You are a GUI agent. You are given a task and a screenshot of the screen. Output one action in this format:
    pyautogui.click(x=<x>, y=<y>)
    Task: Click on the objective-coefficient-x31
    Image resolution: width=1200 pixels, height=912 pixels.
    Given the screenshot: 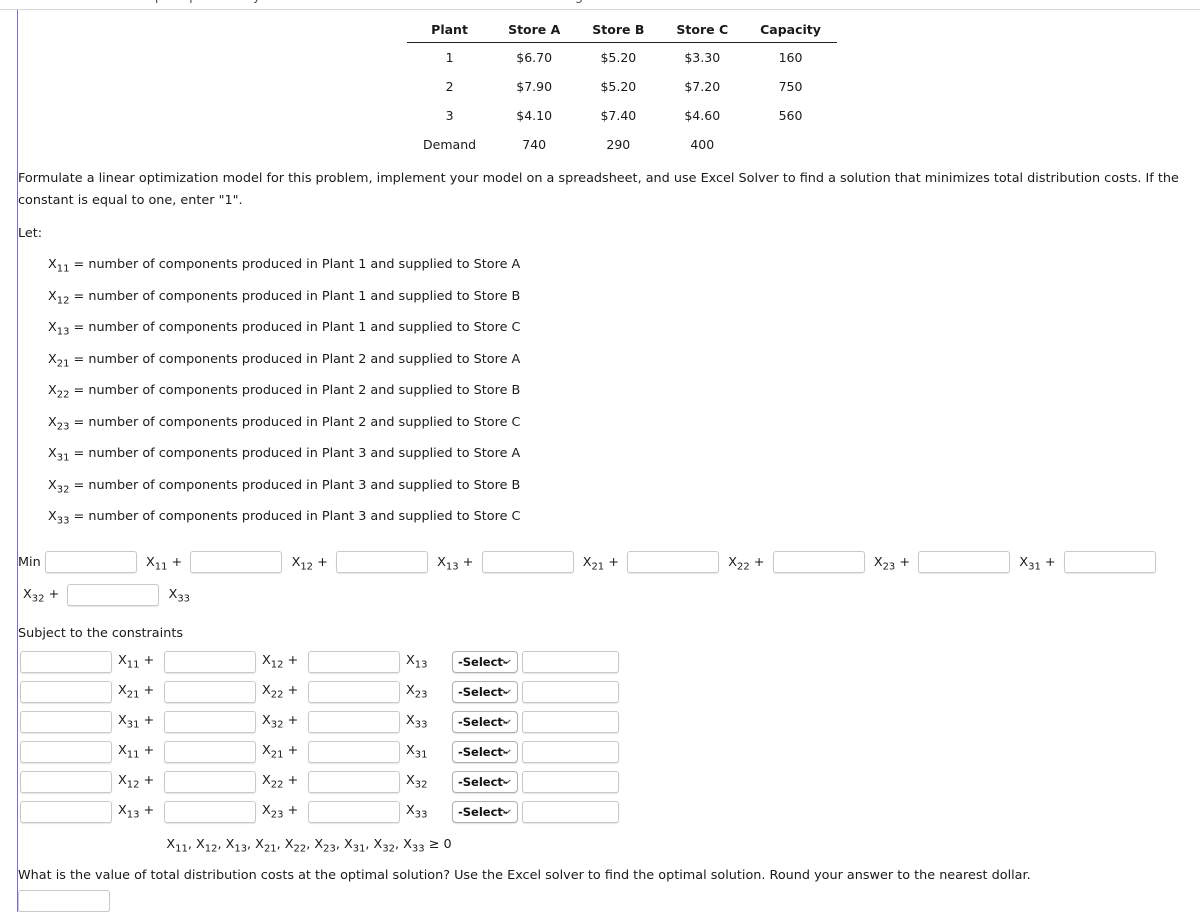 What is the action you would take?
    pyautogui.click(x=964, y=562)
    